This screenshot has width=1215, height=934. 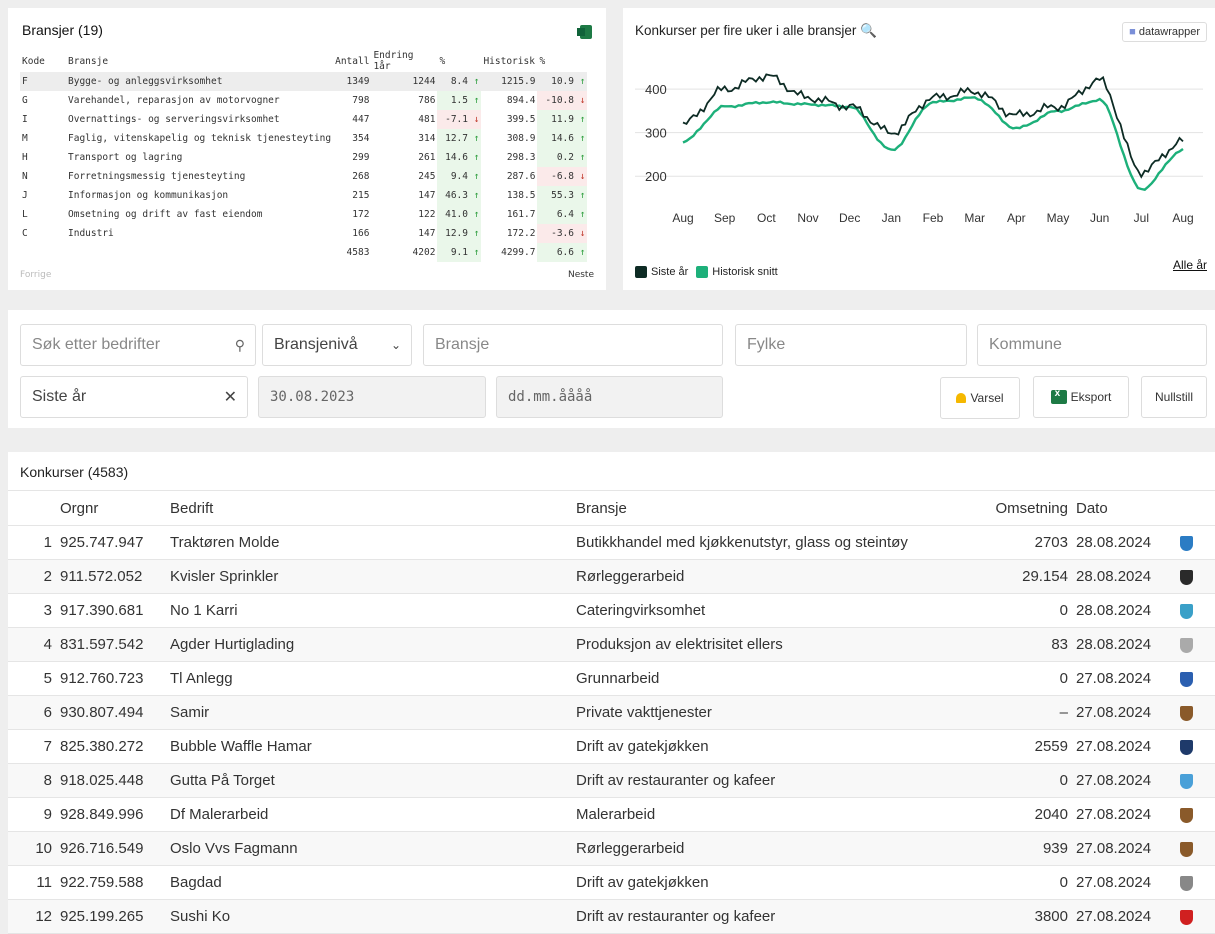 What do you see at coordinates (369, 848) in the screenshot?
I see `row-bedrift: Oslo Vvs Fagmann` at bounding box center [369, 848].